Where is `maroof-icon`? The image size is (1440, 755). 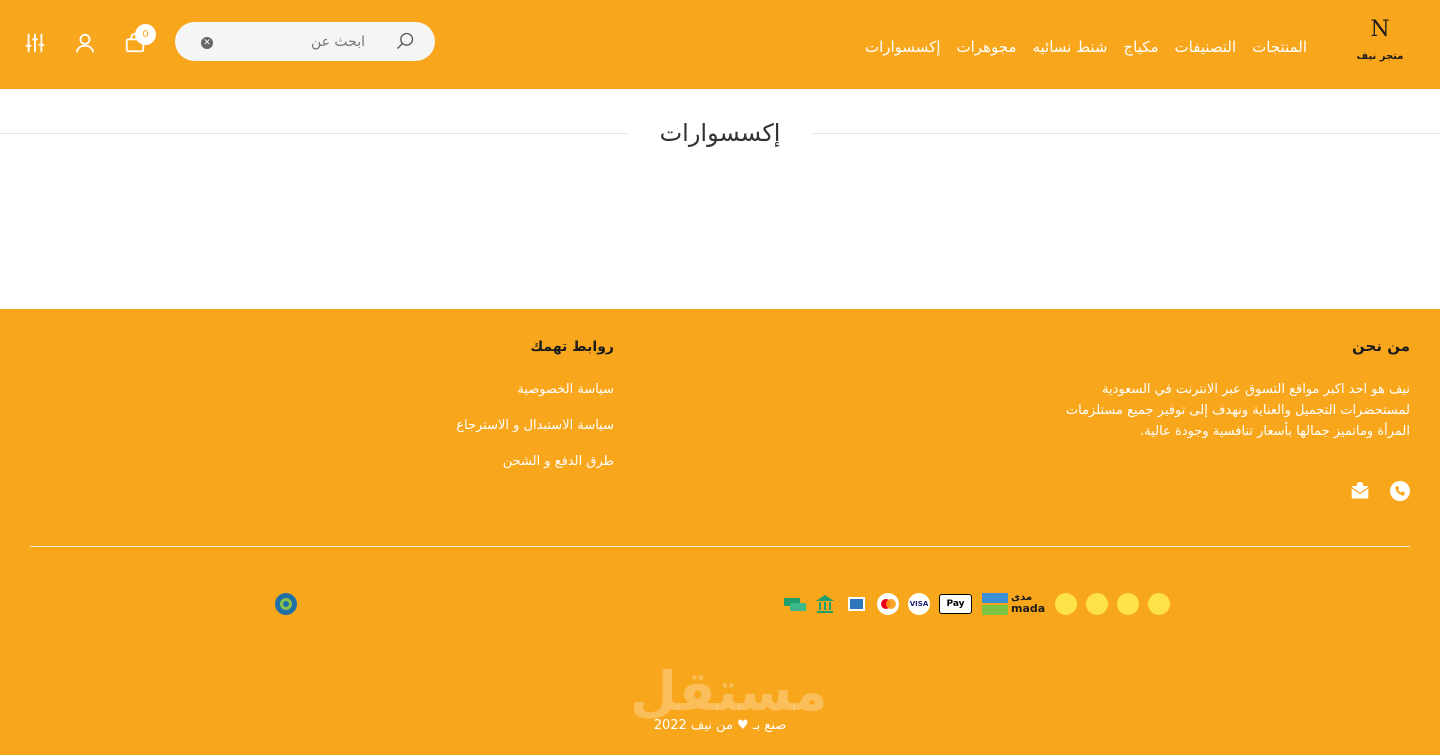
maroof-icon is located at coordinates (286, 604).